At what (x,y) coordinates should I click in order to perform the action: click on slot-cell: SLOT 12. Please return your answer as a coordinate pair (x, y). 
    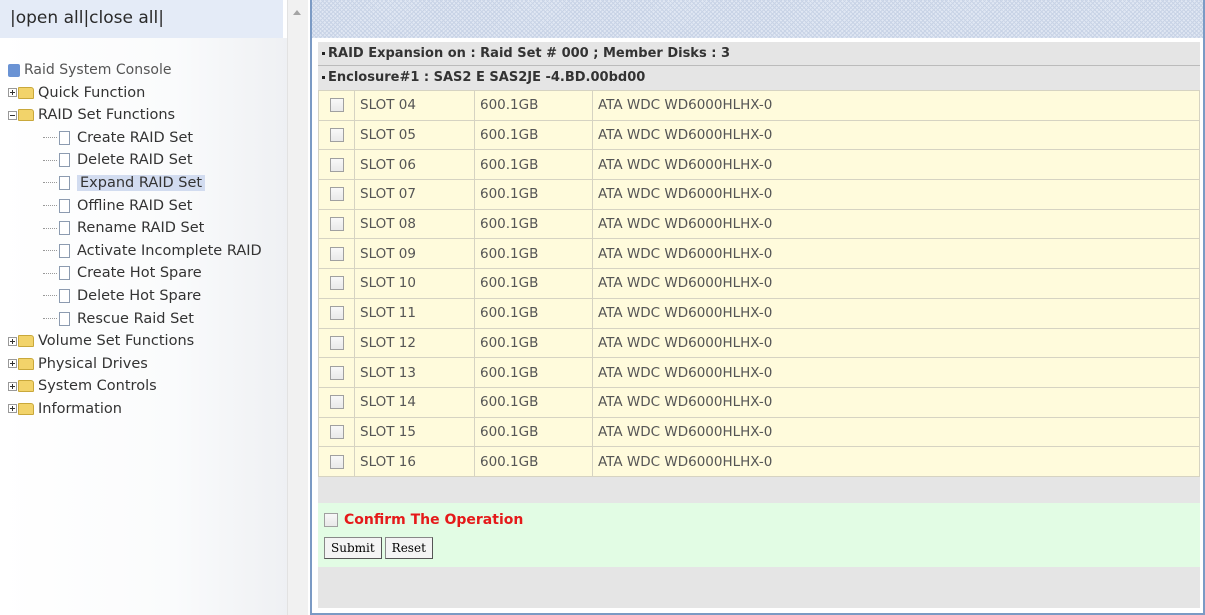
    Looking at the image, I should click on (414, 343).